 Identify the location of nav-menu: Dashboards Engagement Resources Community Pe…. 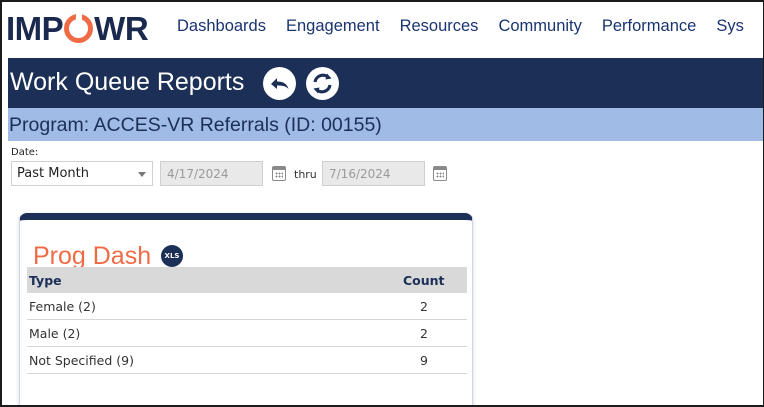
(470, 26).